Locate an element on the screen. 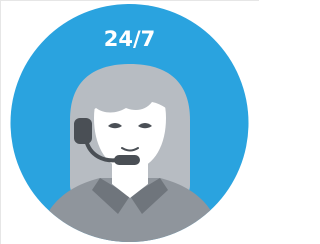 This screenshot has width=320, height=244. badge-24-7-label: 24/7 is located at coordinates (130, 39).